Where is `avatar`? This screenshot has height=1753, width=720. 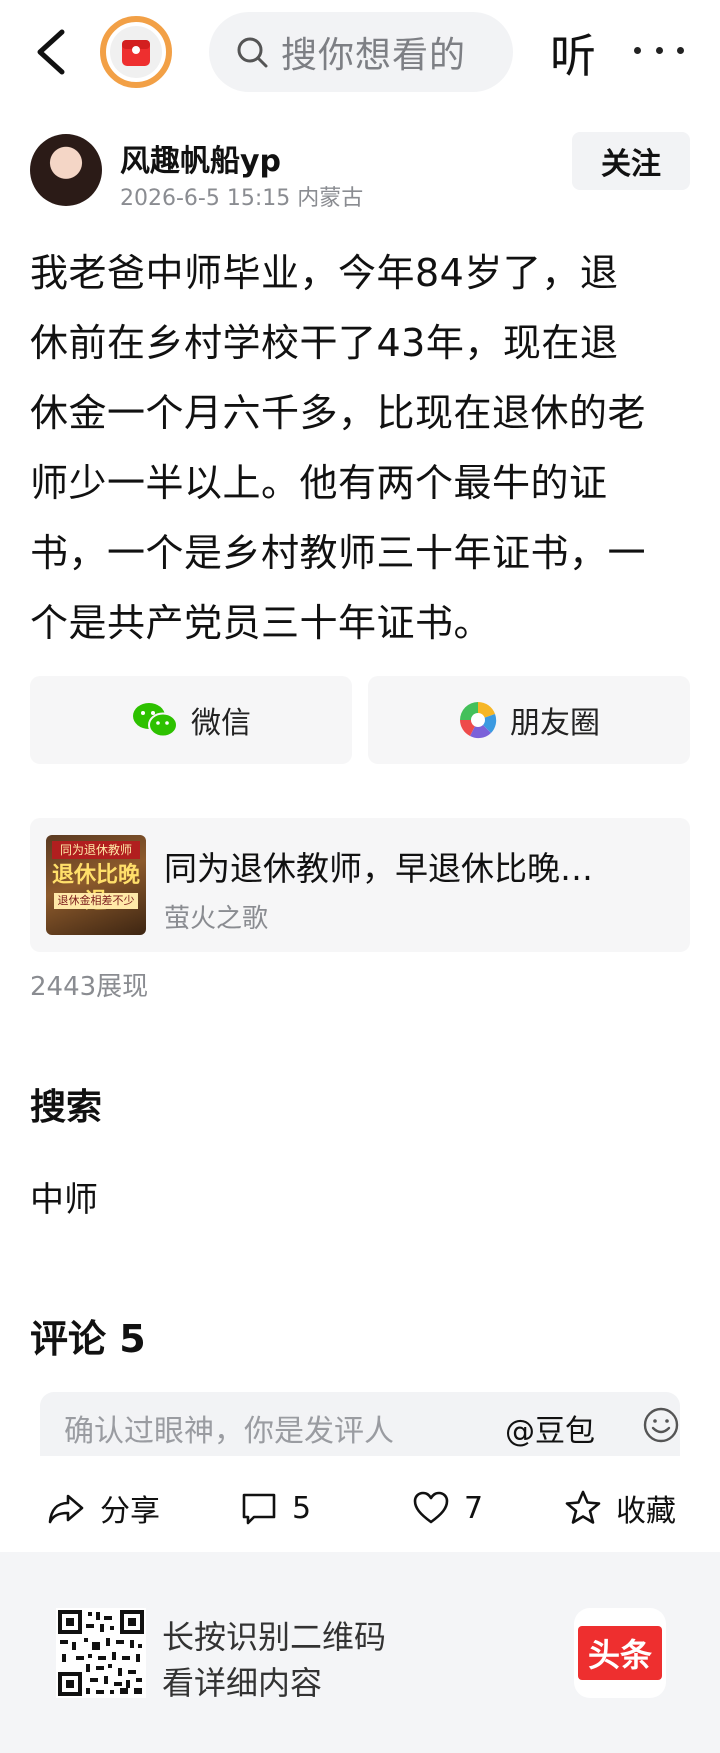
avatar is located at coordinates (66, 170).